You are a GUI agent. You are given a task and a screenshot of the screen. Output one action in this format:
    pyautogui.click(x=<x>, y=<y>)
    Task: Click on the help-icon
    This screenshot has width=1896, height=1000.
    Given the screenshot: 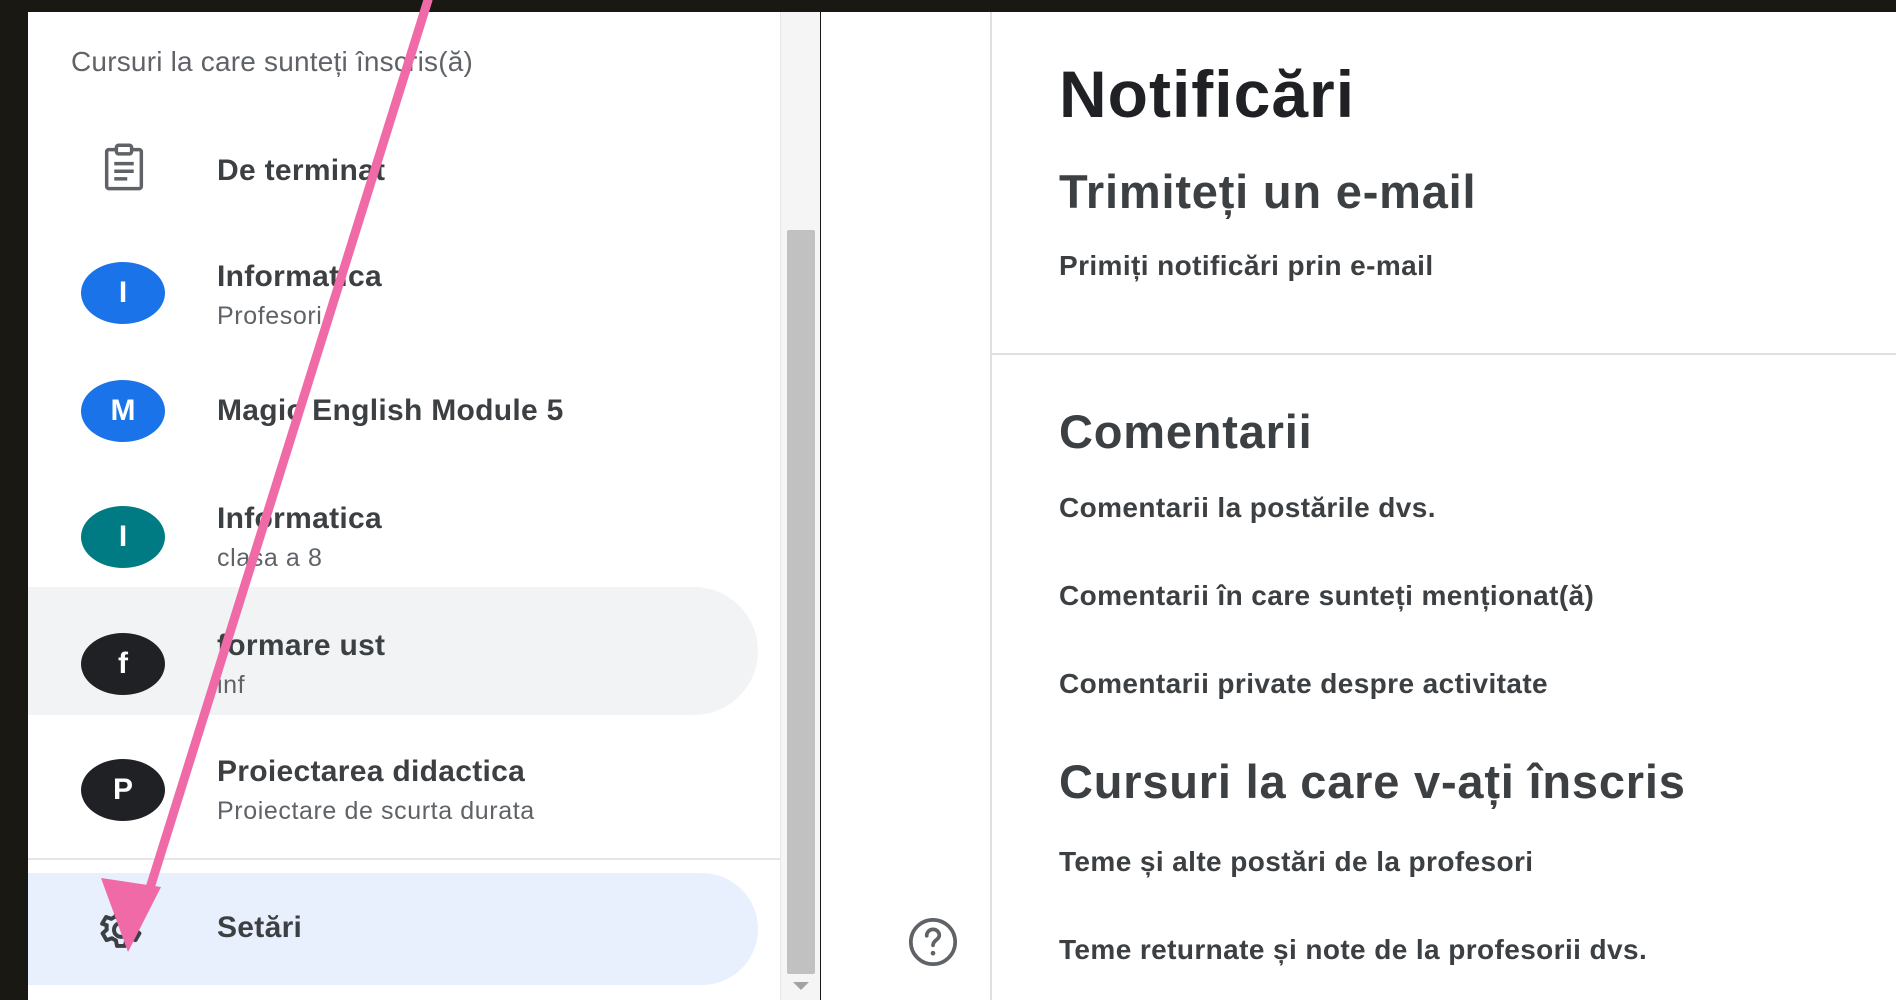 What is the action you would take?
    pyautogui.click(x=933, y=942)
    